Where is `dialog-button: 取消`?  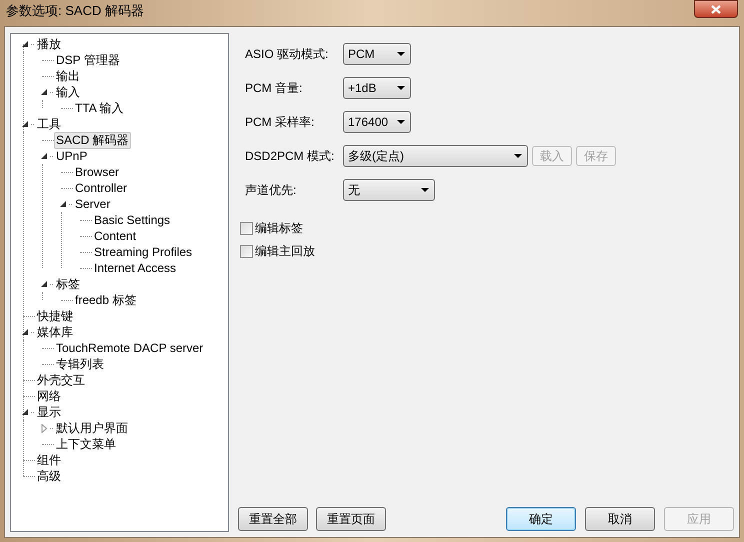
dialog-button: 取消 is located at coordinates (620, 519).